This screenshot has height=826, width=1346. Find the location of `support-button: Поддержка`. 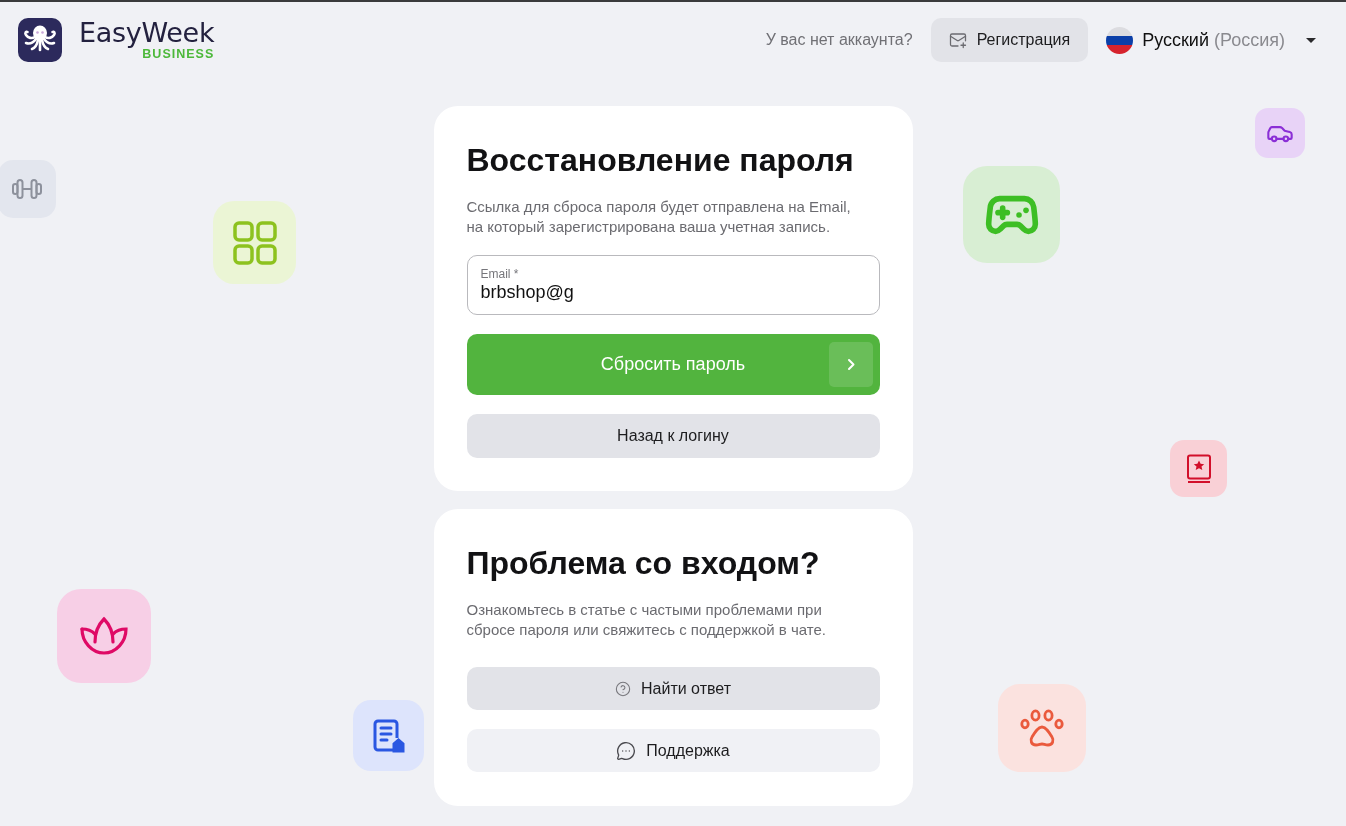

support-button: Поддержка is located at coordinates (673, 750).